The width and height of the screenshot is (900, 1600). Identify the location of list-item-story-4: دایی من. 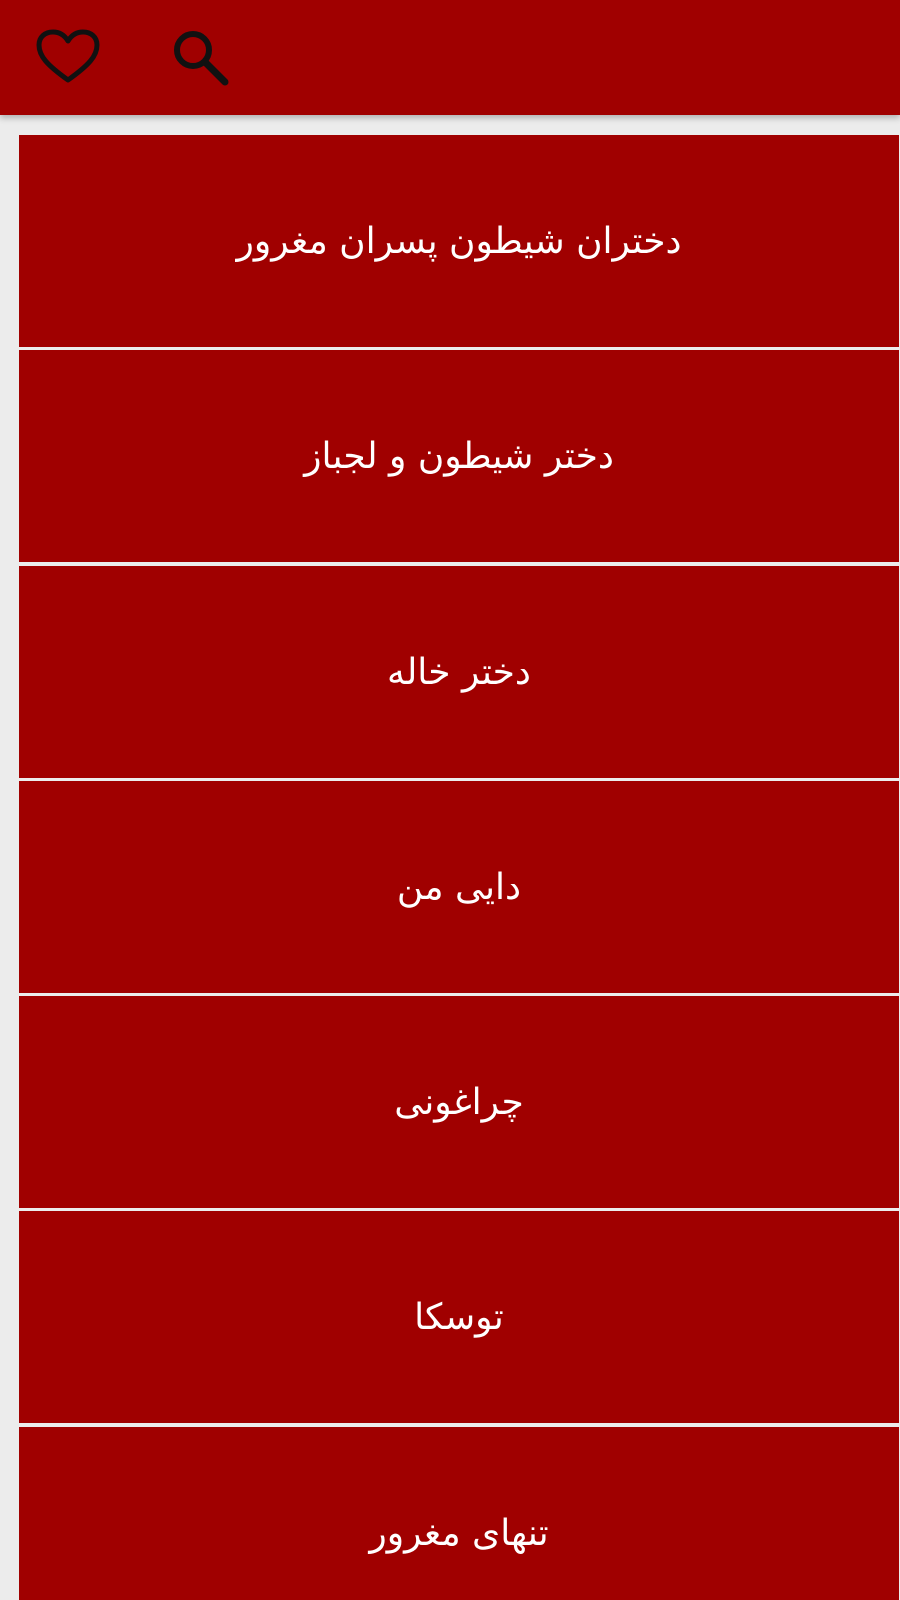
(459, 887).